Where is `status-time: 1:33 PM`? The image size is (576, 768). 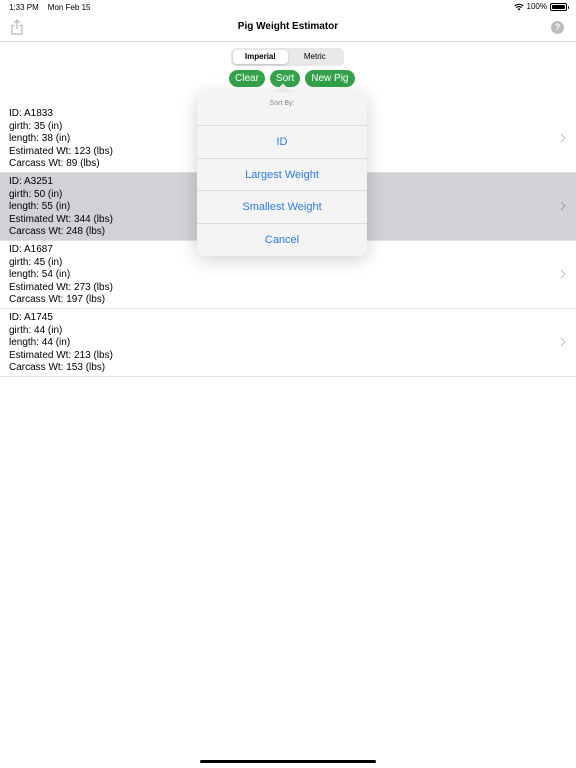 status-time: 1:33 PM is located at coordinates (24, 7).